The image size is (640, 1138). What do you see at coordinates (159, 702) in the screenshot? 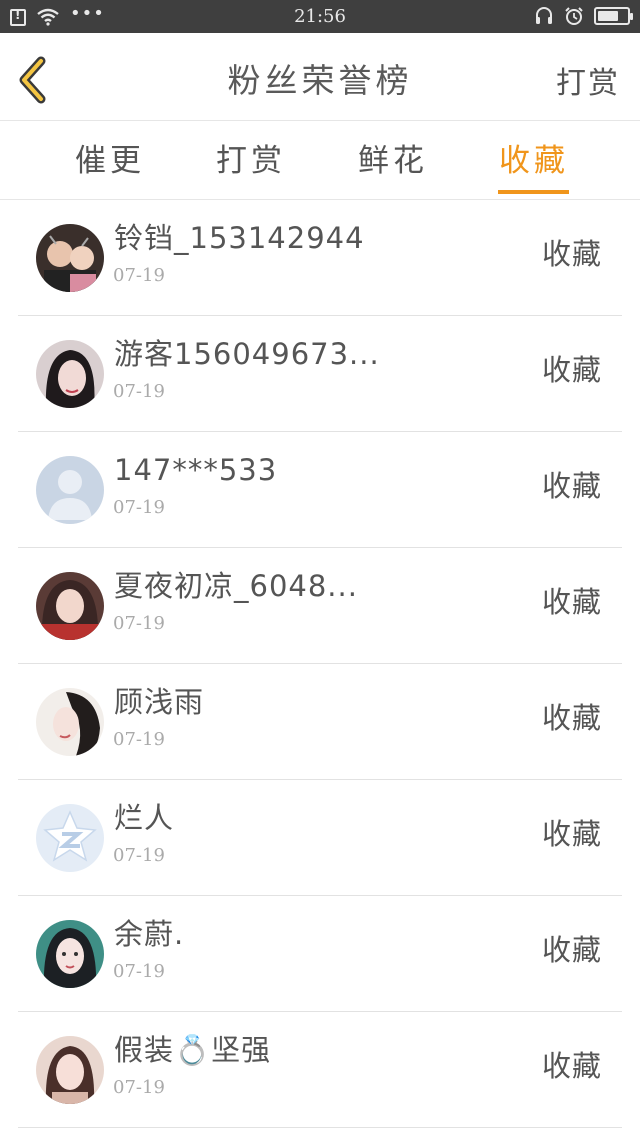
I see `fan-name: 顾浅雨` at bounding box center [159, 702].